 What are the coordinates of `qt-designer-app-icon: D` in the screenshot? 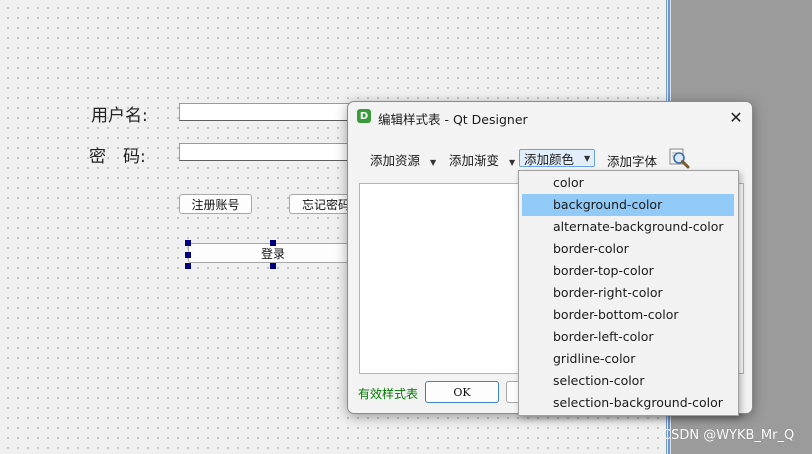 It's located at (364, 116).